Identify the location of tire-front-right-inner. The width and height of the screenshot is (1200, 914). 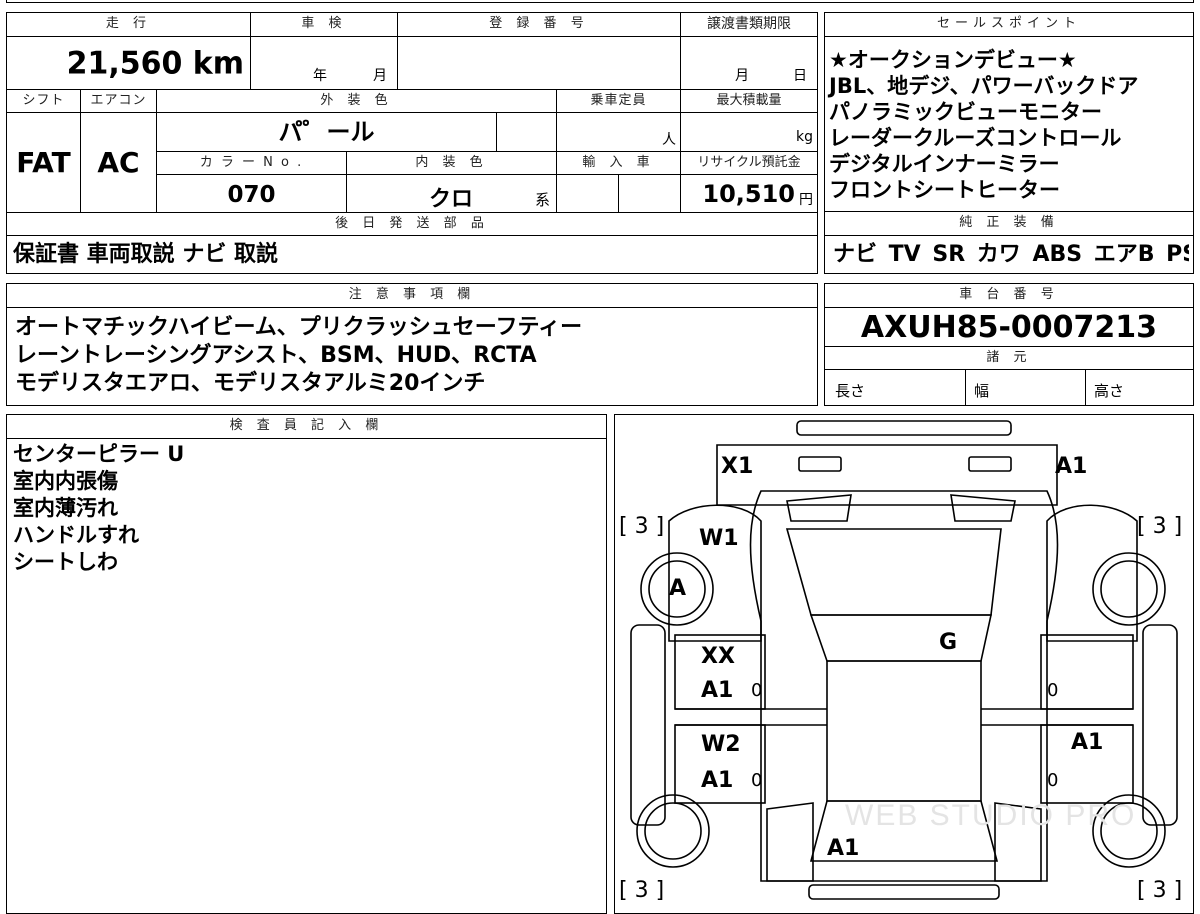
(1129, 589).